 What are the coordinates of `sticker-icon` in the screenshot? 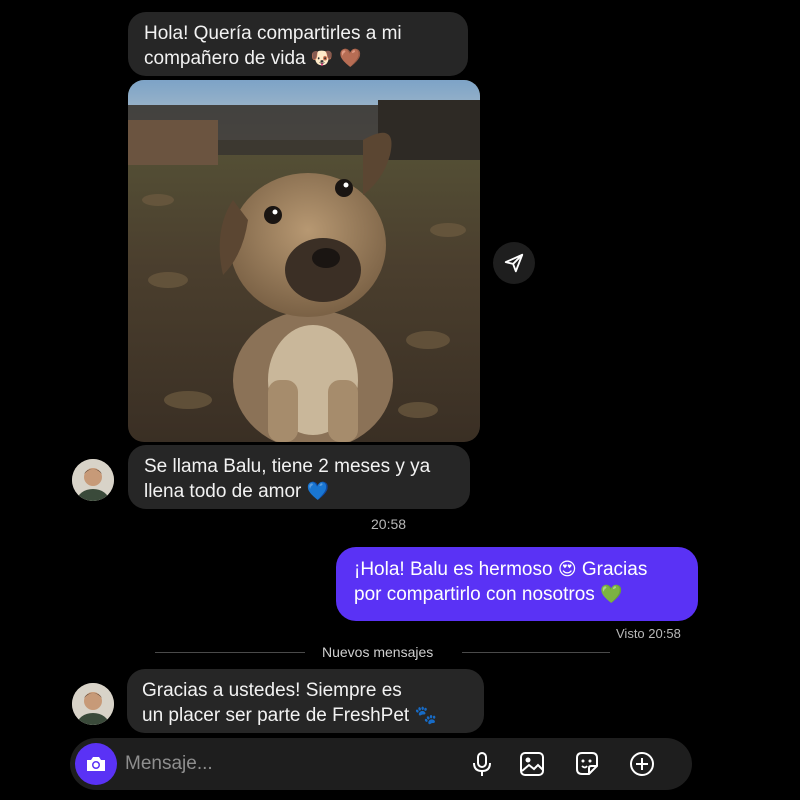 It's located at (587, 764).